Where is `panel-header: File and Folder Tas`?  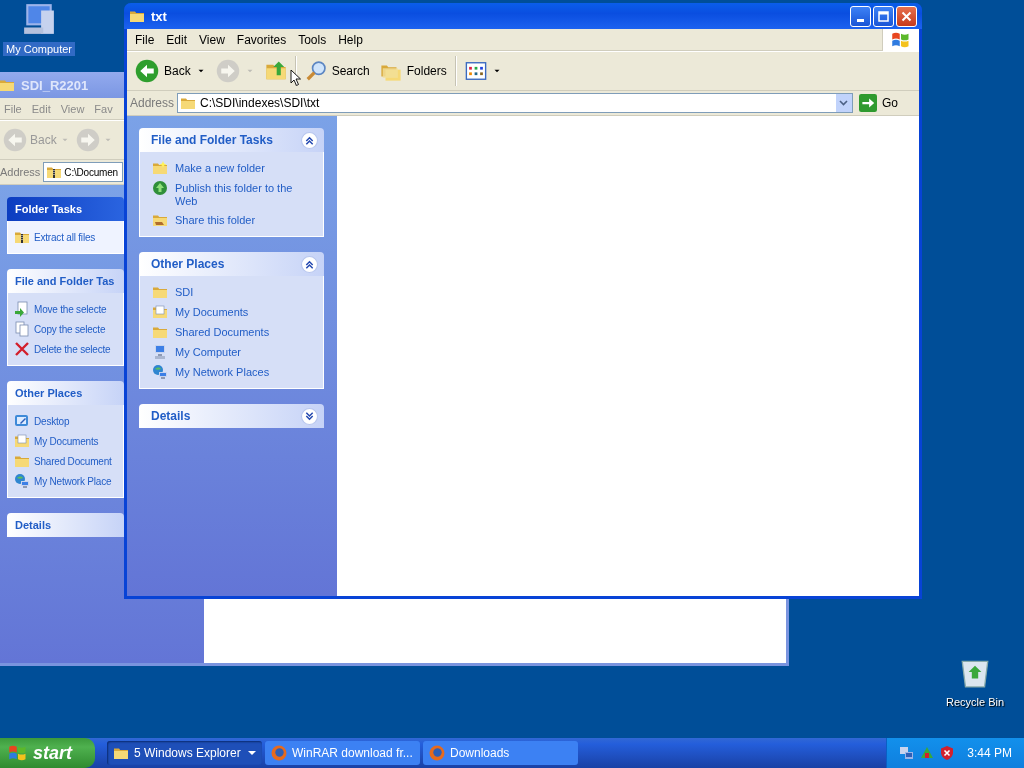
panel-header: File and Folder Tas is located at coordinates (65, 281).